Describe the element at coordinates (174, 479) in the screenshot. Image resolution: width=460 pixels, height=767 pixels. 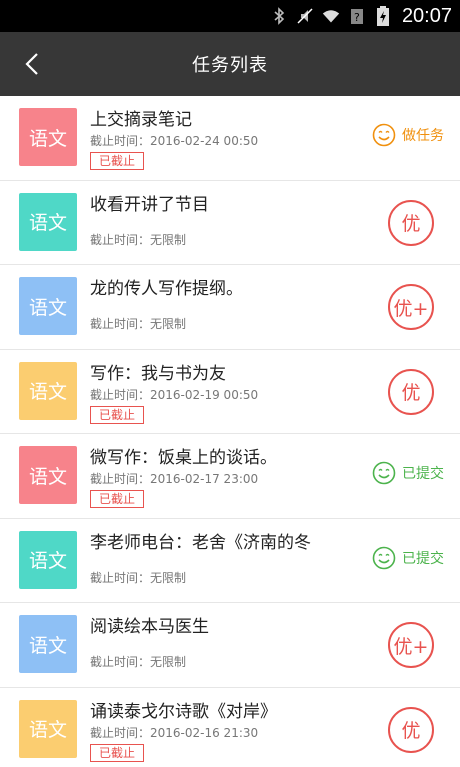
I see `deadline-text: 截止时间：2016-02-17 23:00` at that location.